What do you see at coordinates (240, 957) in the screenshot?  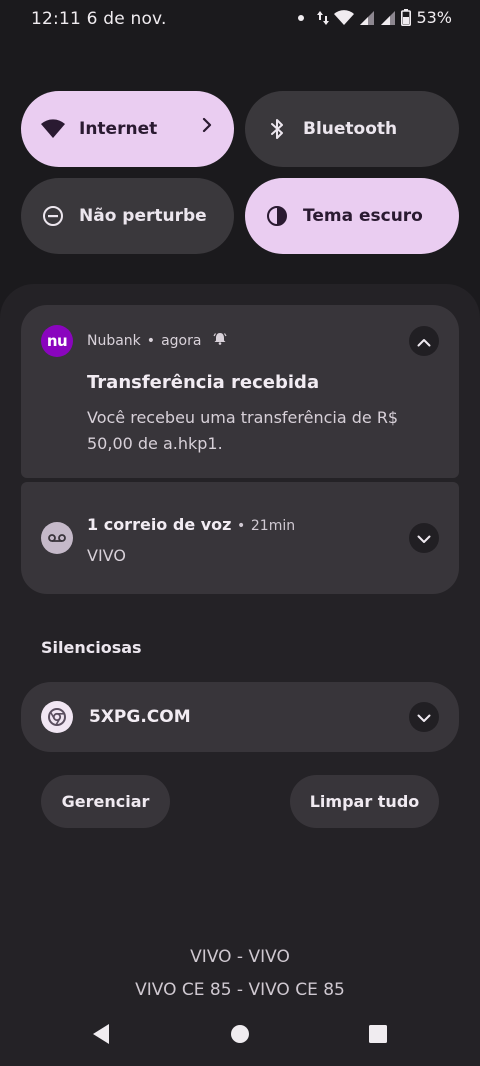 I see `carrier-line-1: VIVO - VIVO` at bounding box center [240, 957].